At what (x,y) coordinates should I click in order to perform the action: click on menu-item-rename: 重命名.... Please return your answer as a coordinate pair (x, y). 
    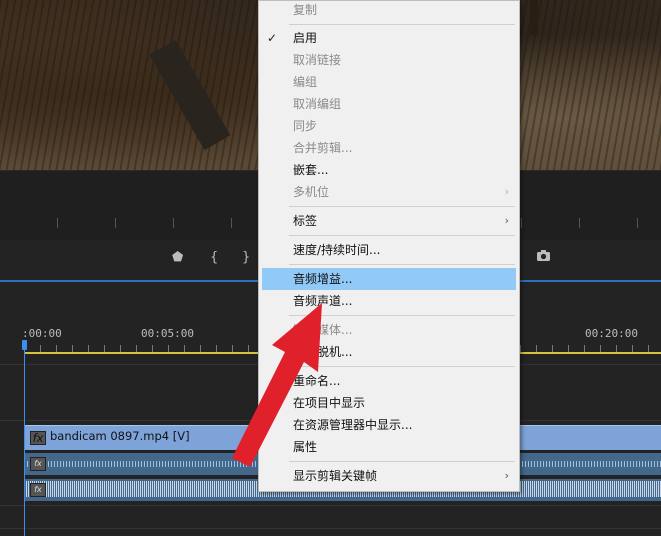
    Looking at the image, I should click on (389, 381).